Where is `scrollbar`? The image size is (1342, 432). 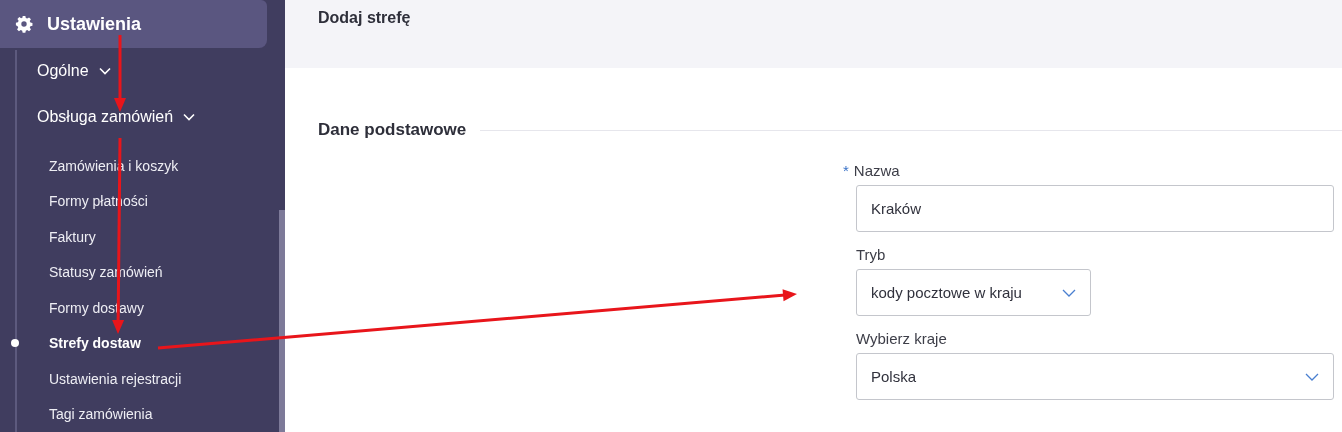
scrollbar is located at coordinates (282, 321).